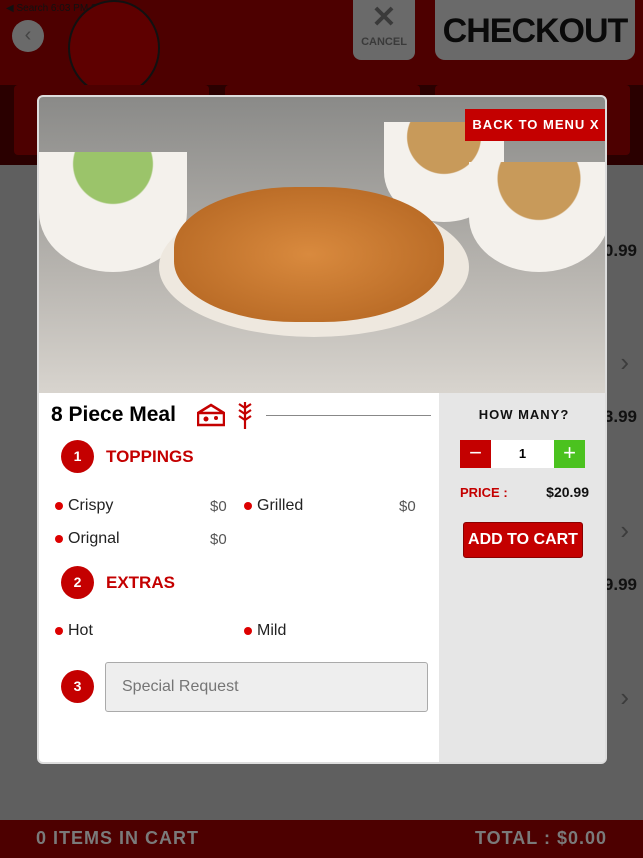 This screenshot has height=858, width=643. What do you see at coordinates (140, 582) in the screenshot?
I see `section-extras: EXTRAS` at bounding box center [140, 582].